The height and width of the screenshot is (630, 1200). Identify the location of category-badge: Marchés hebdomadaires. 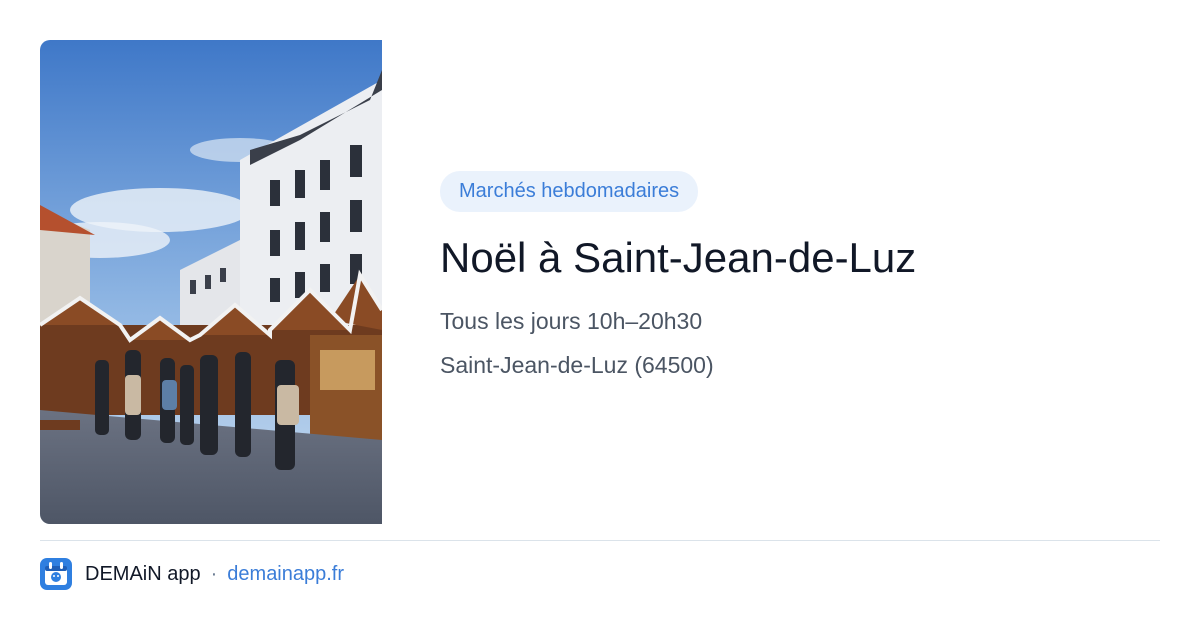
(569, 191).